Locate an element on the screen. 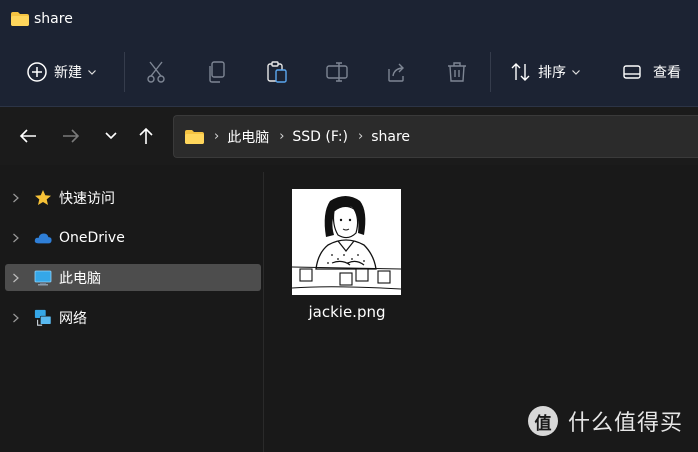 Image resolution: width=698 pixels, height=452 pixels. sort-icon is located at coordinates (520, 72).